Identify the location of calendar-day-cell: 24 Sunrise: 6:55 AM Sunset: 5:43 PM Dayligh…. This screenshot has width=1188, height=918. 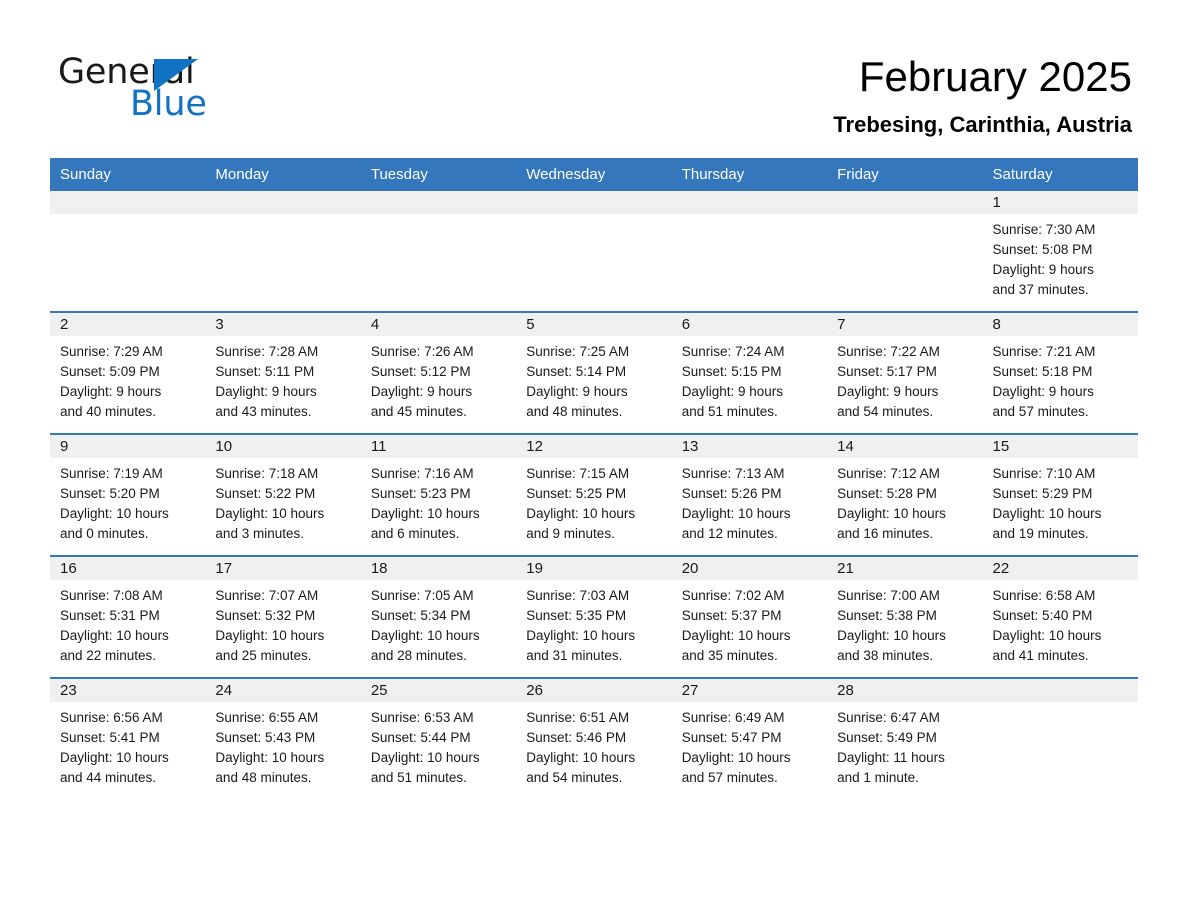
(283, 738).